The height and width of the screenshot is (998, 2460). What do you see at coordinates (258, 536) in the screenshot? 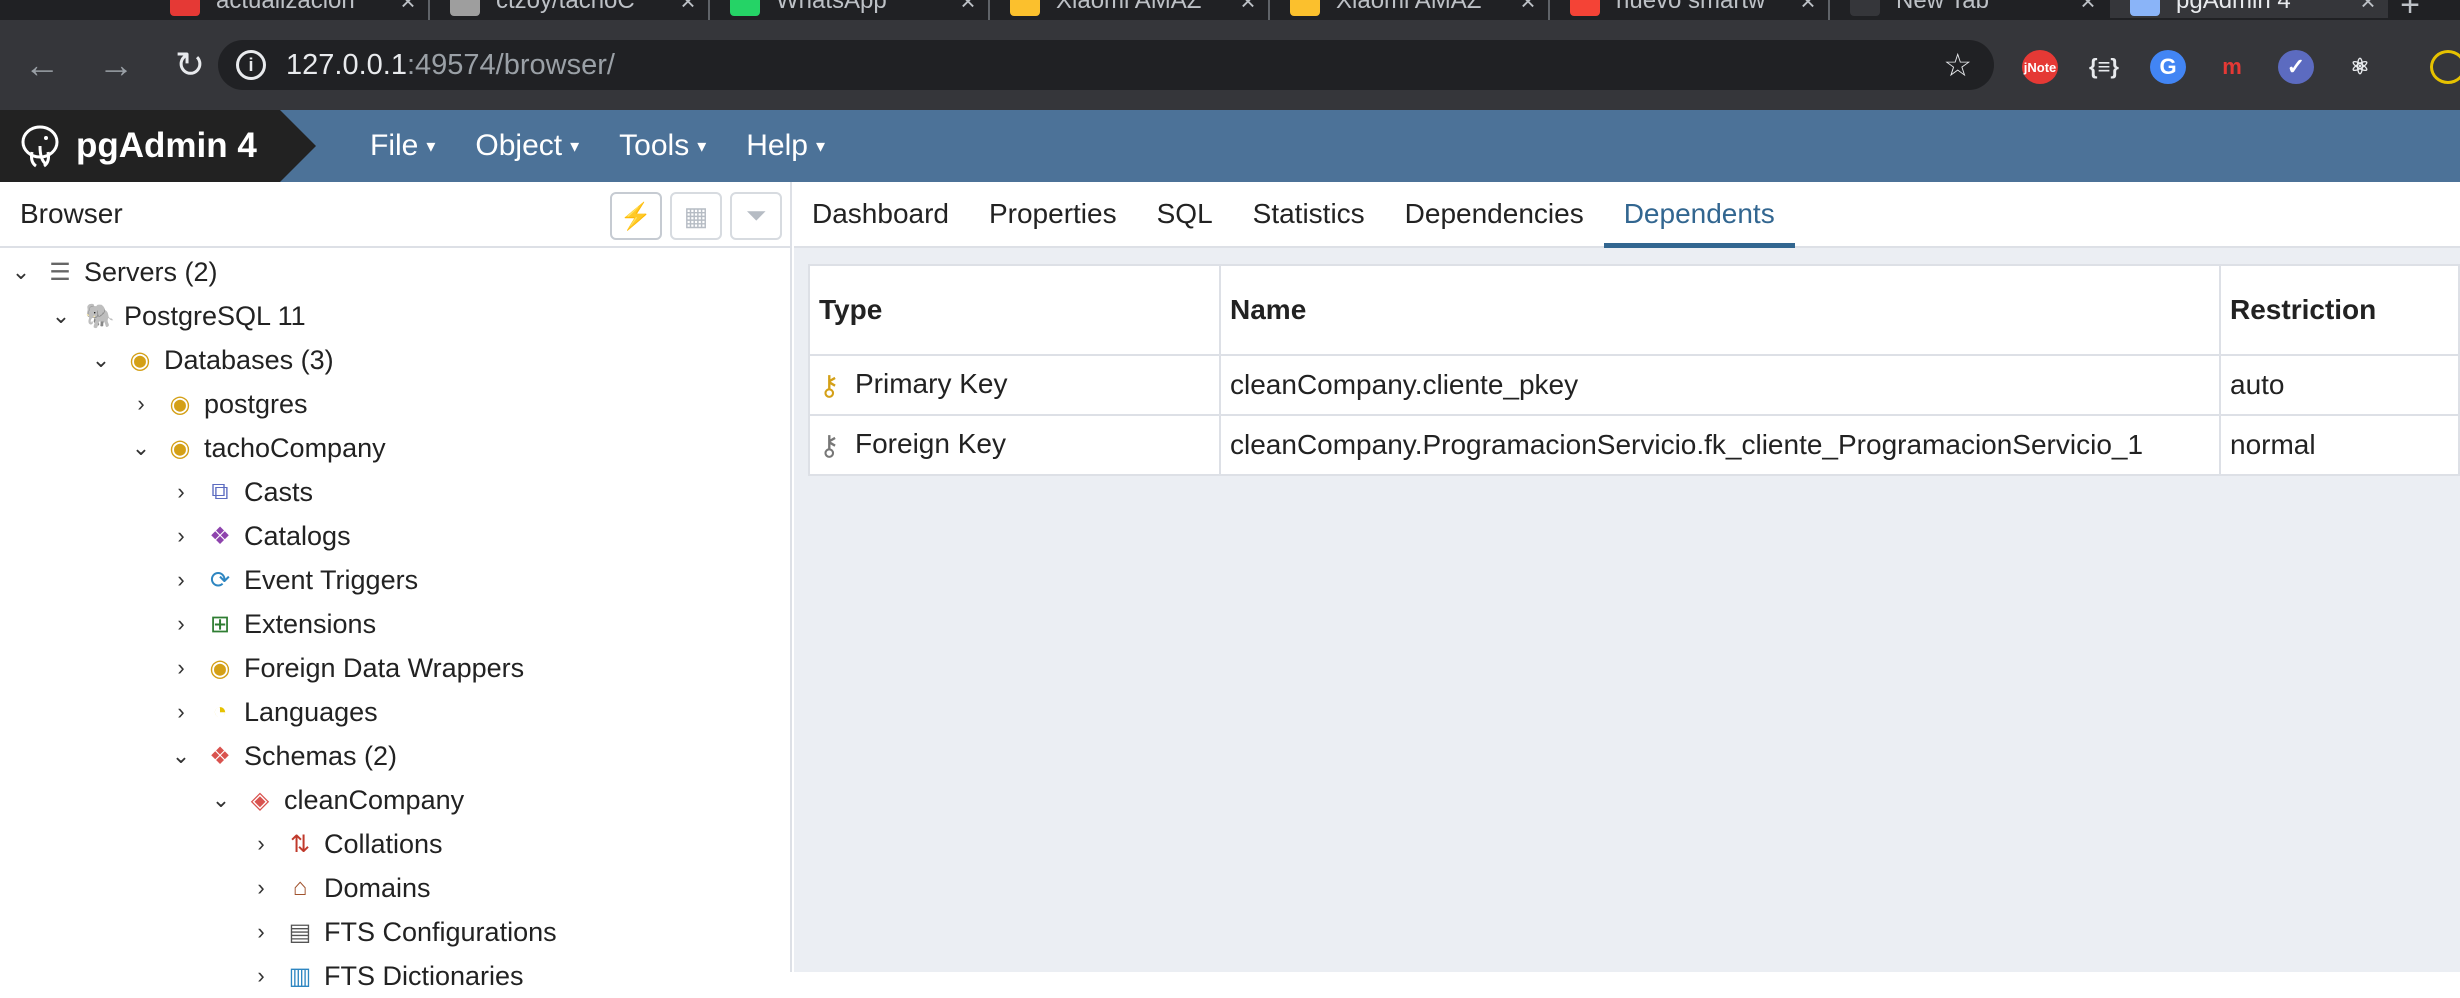
I see `tree-node: › ❖ Catalogs` at bounding box center [258, 536].